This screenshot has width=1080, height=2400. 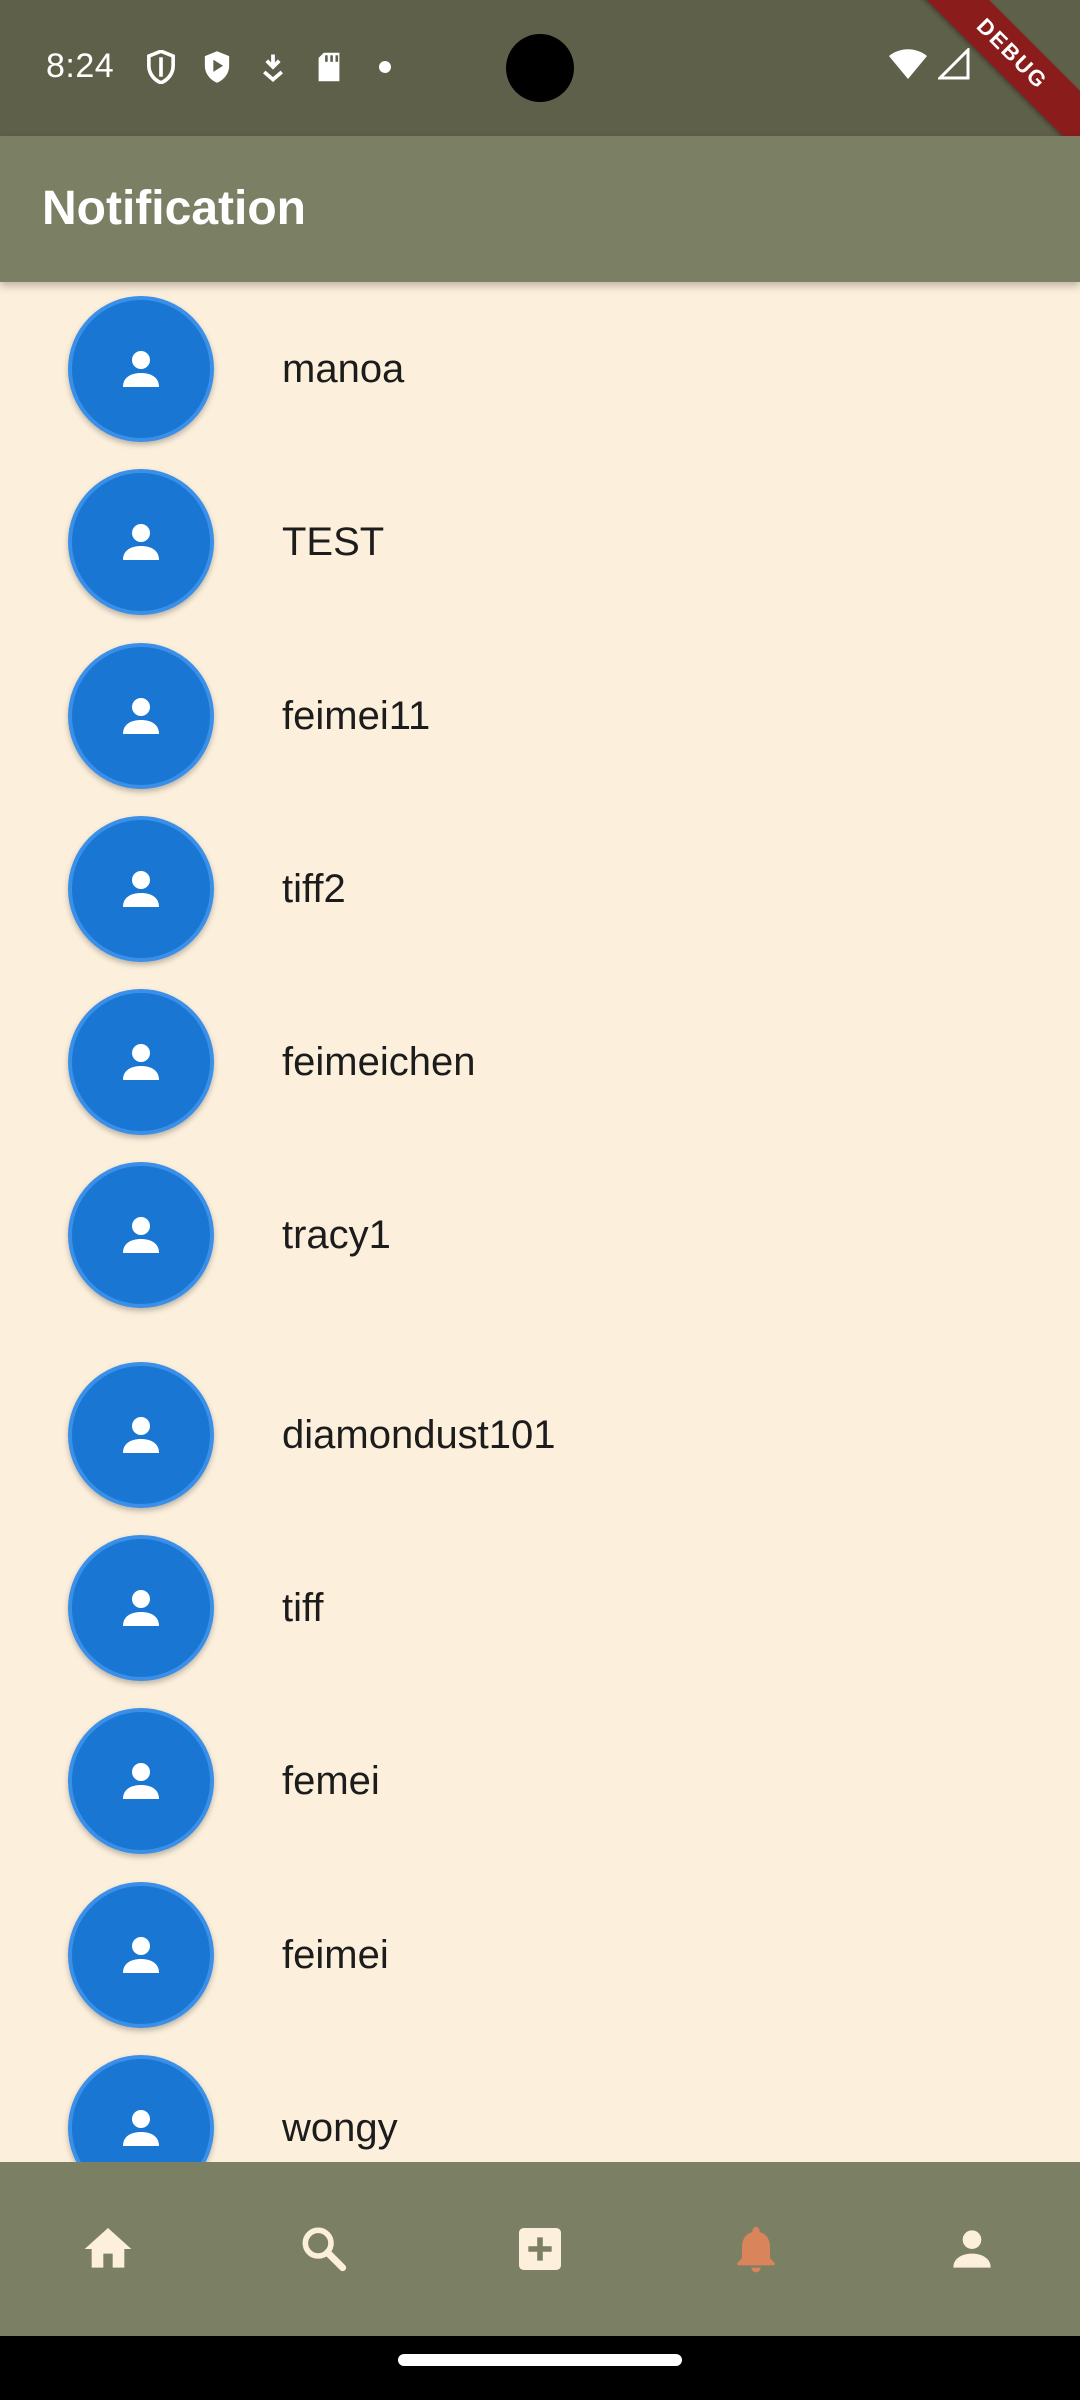 What do you see at coordinates (540, 2360) in the screenshot?
I see `gesture-handle` at bounding box center [540, 2360].